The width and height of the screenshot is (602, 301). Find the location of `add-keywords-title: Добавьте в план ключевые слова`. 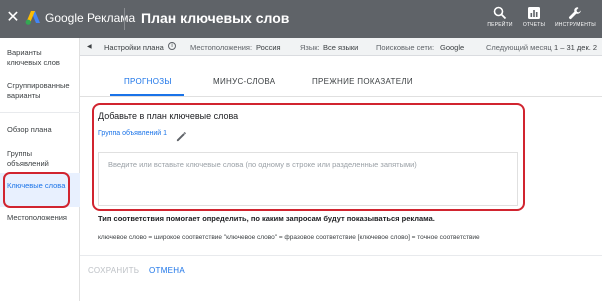

add-keywords-title: Добавьте в план ключевые слова is located at coordinates (168, 116).